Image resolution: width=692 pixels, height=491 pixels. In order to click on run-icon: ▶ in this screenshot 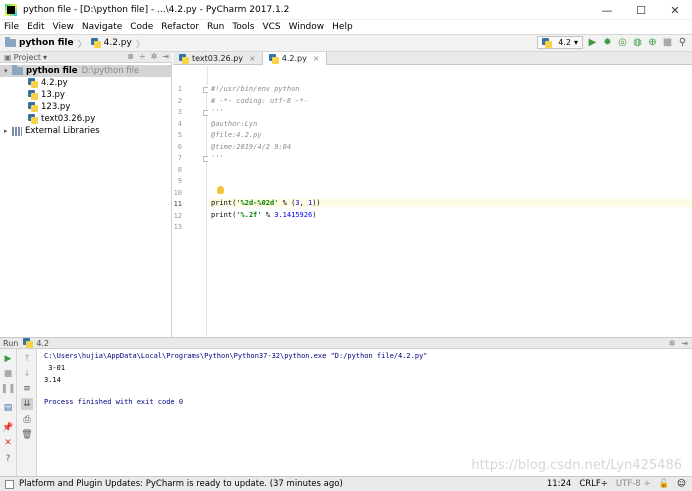, I will do `click(592, 42)`.